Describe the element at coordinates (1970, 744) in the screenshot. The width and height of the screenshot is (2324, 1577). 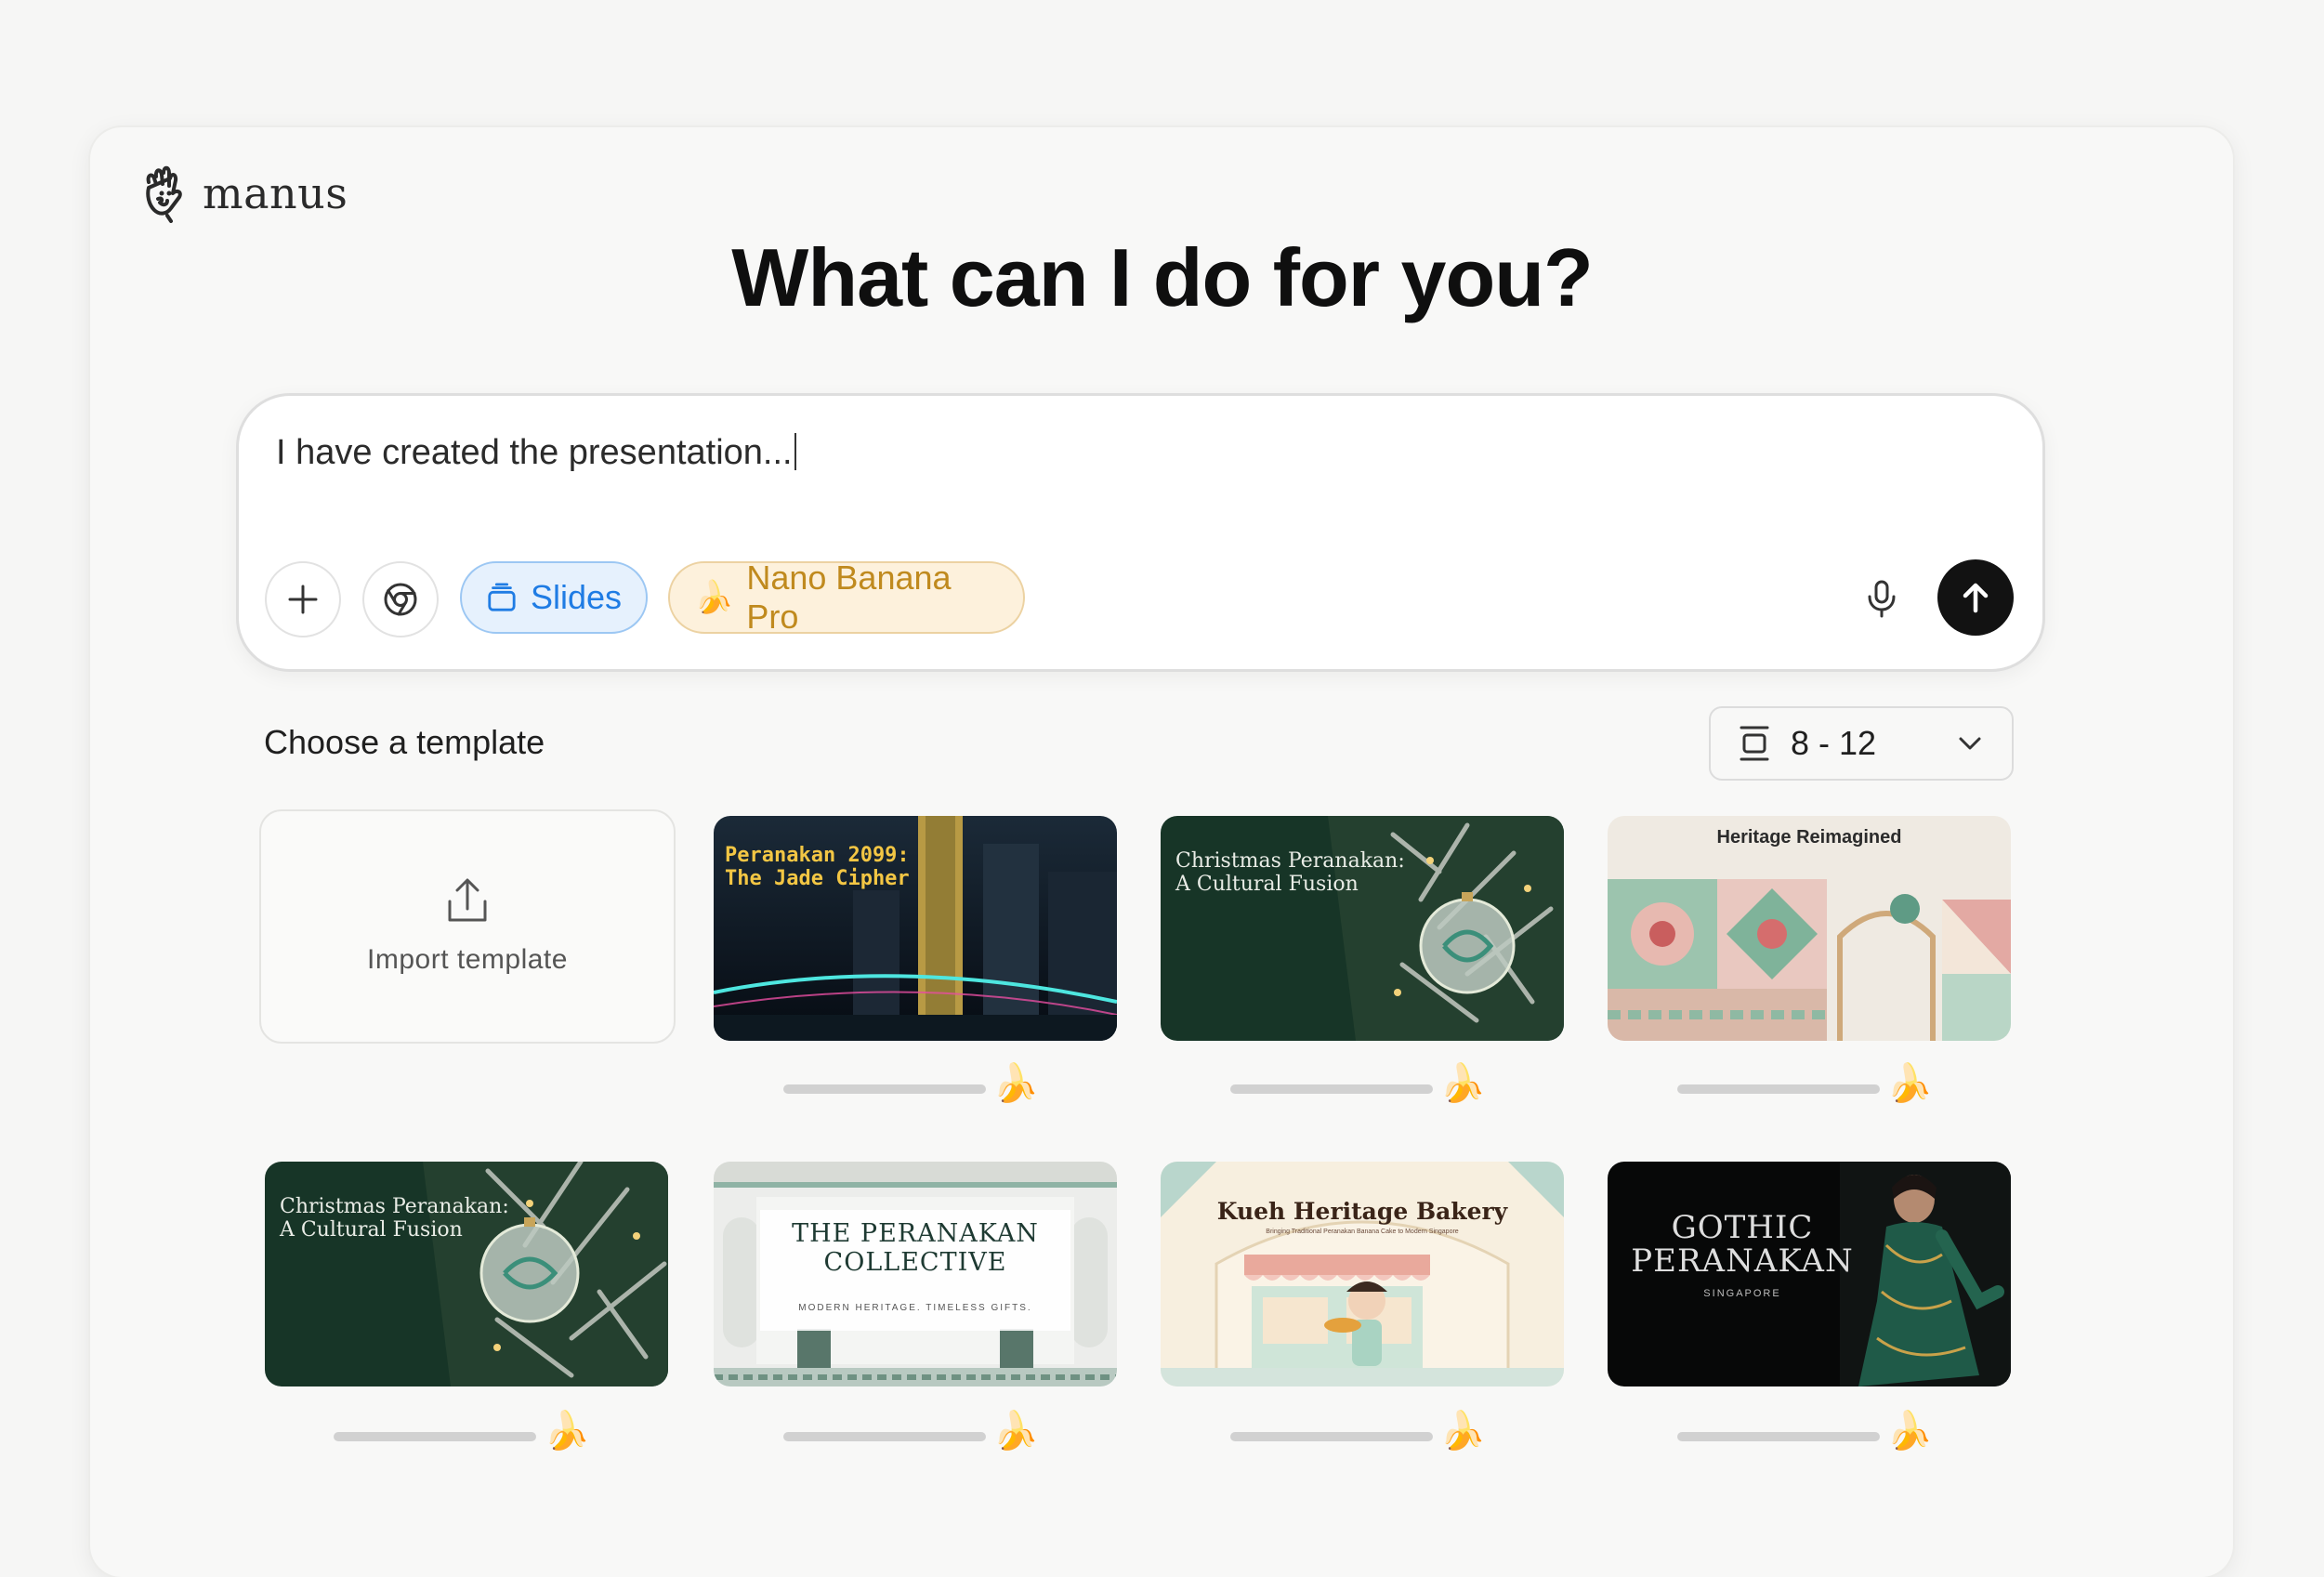
I see `chevron-down-icon` at that location.